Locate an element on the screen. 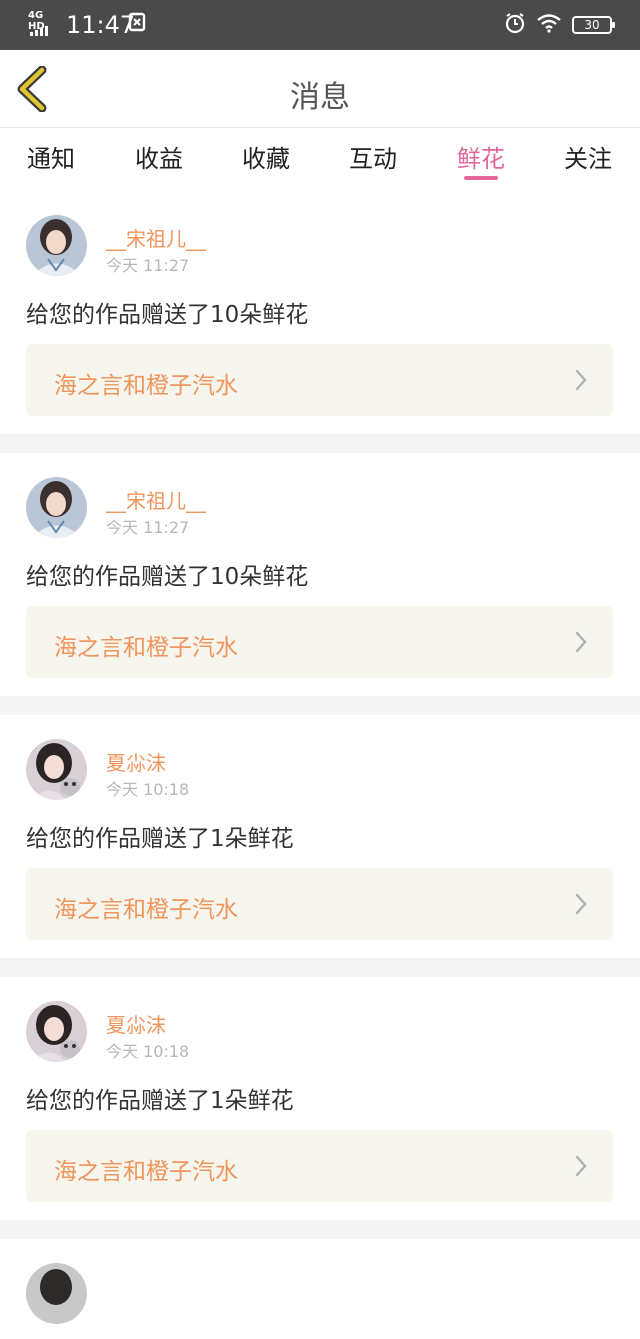  active-tab-indicator is located at coordinates (481, 178).